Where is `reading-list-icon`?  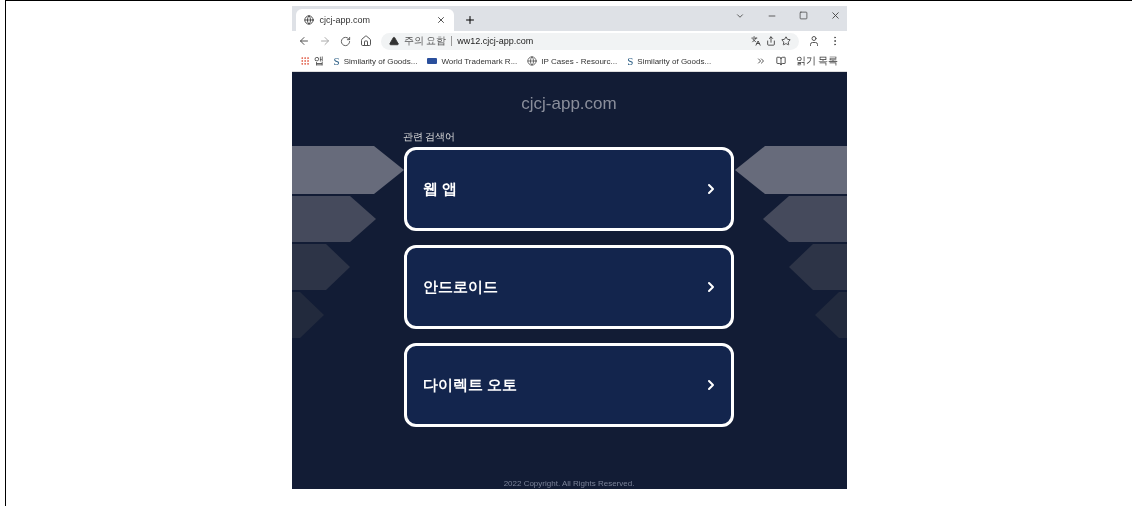
reading-list-icon is located at coordinates (780, 61).